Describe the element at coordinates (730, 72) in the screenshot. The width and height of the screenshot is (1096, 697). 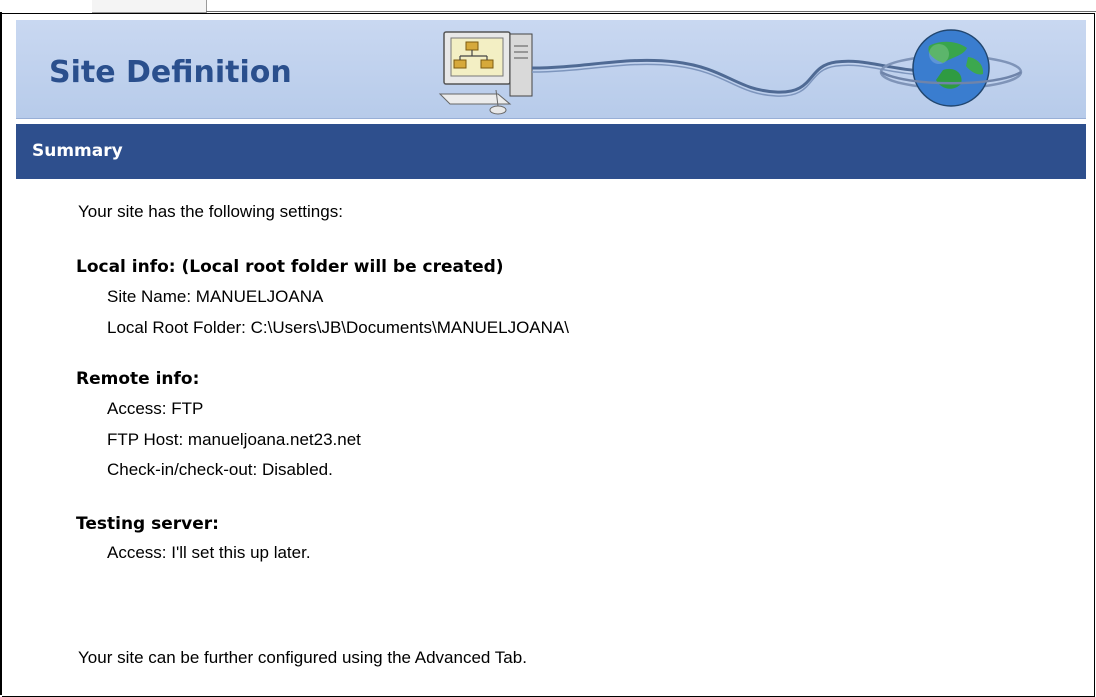
I see `banner-art` at that location.